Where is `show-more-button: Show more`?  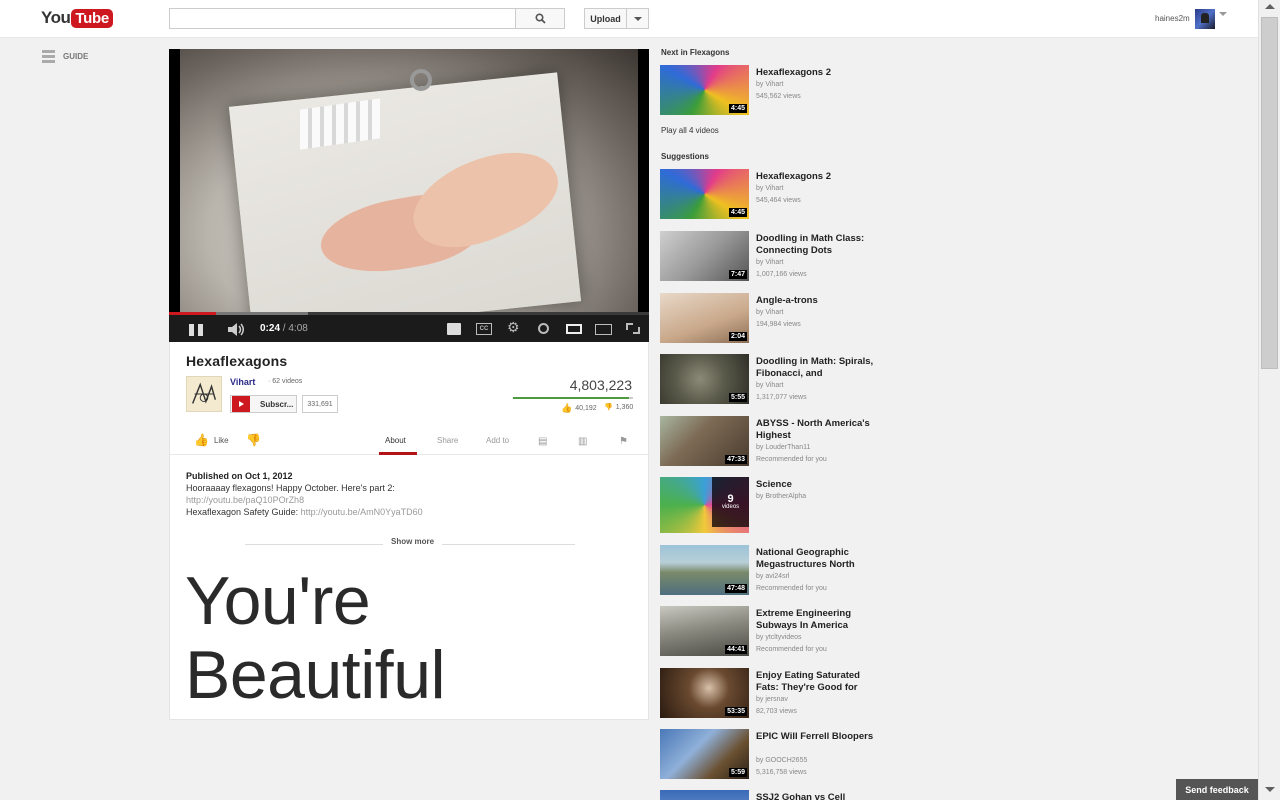
show-more-button: Show more is located at coordinates (413, 541).